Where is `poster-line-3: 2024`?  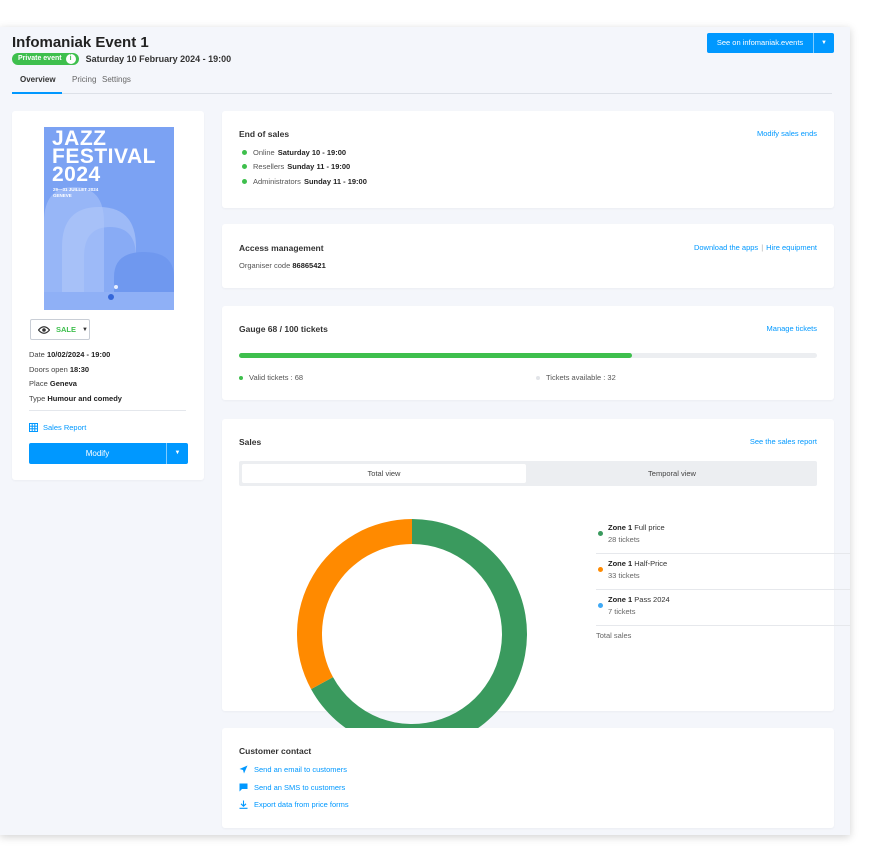
poster-line-3: 2024 is located at coordinates (76, 174).